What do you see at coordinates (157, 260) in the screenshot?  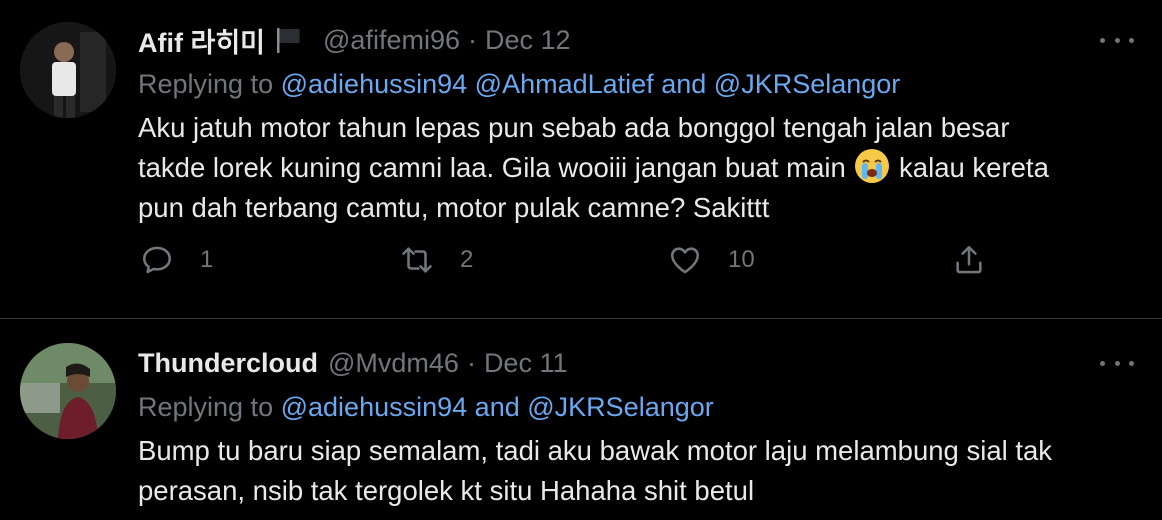 I see `reply-icon` at bounding box center [157, 260].